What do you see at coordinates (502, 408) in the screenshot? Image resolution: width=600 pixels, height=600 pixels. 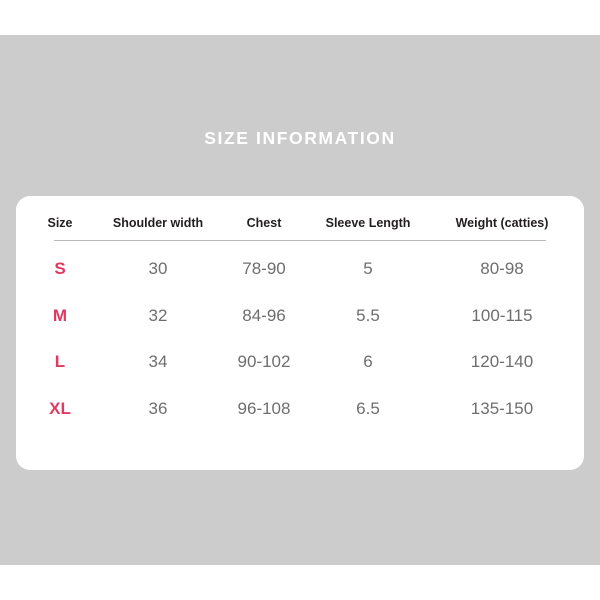 I see `cell-weight: 135-150` at bounding box center [502, 408].